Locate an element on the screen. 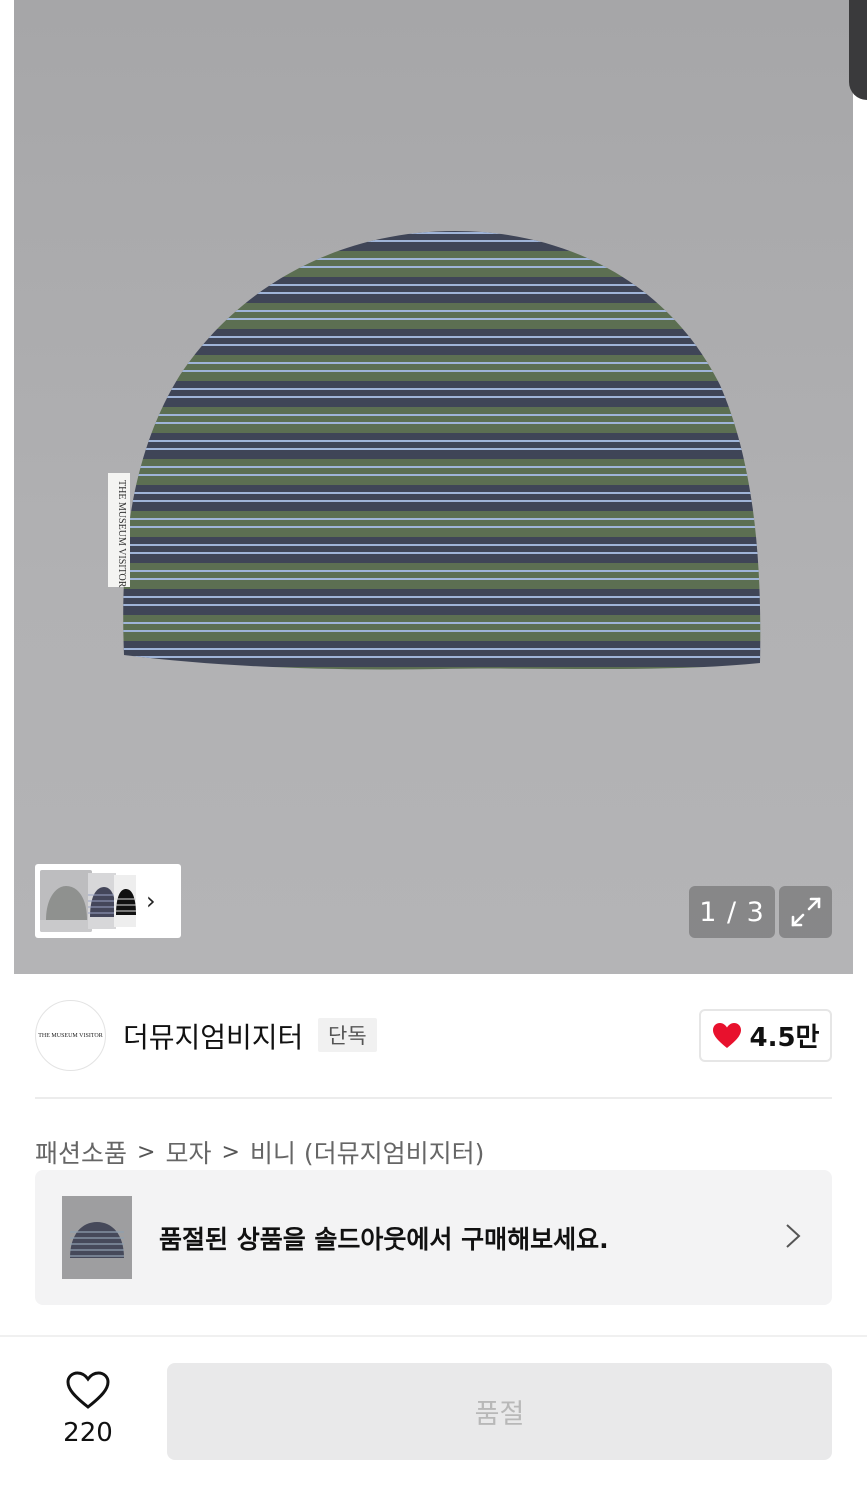 The height and width of the screenshot is (1500, 867). brand-logo: THE MUSEUM VISITOR is located at coordinates (70, 1035).